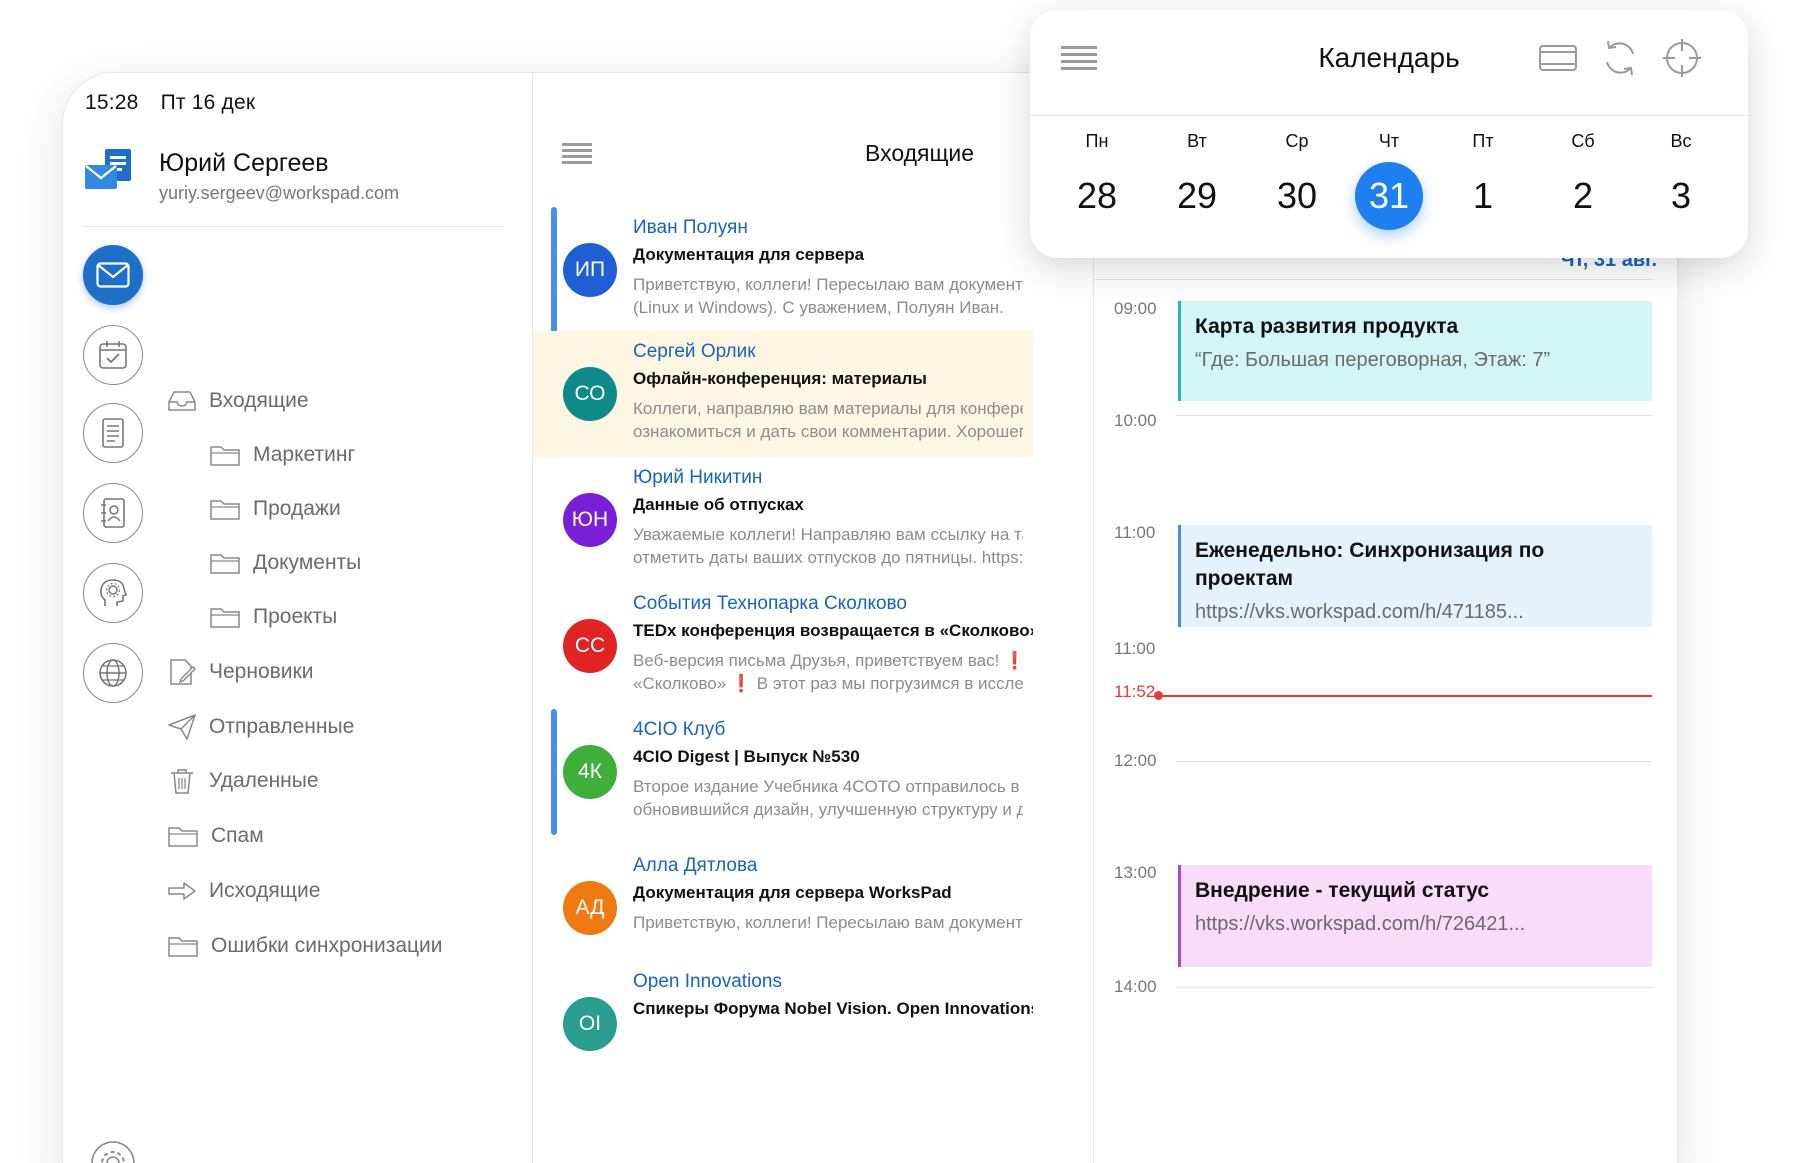 Image resolution: width=1800 pixels, height=1163 pixels. I want to click on event-title: Внедрение - текущий статус, so click(1342, 890).